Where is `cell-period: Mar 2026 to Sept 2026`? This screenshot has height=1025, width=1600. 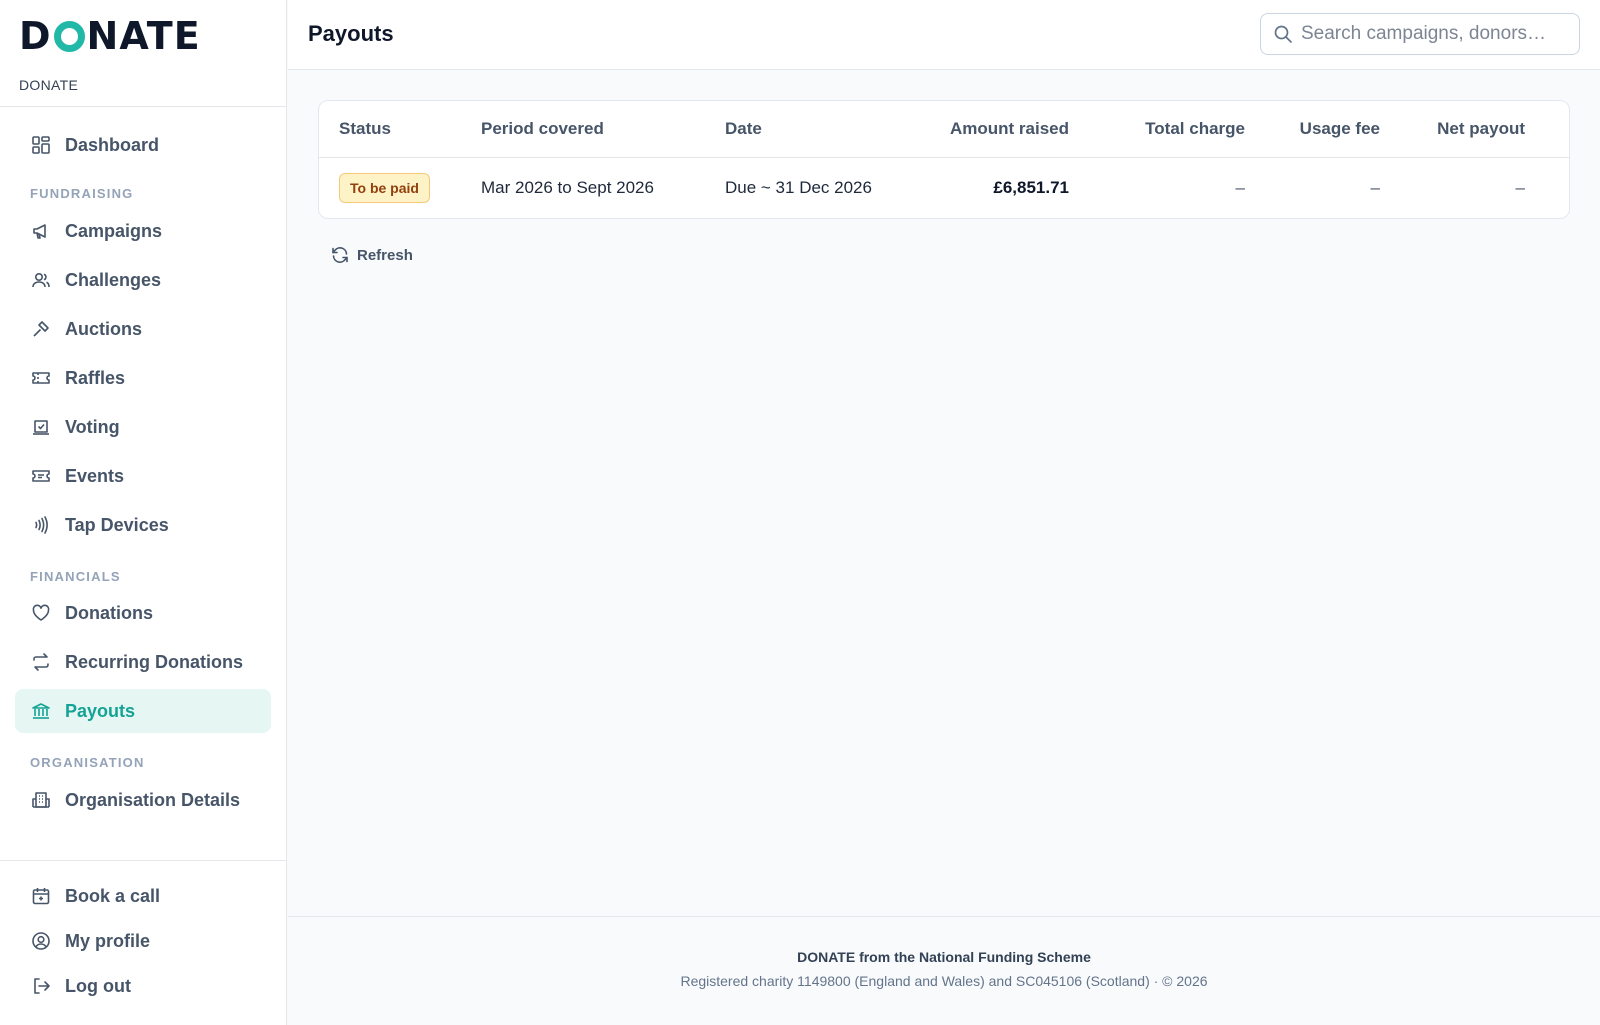
cell-period: Mar 2026 to Sept 2026 is located at coordinates (567, 187).